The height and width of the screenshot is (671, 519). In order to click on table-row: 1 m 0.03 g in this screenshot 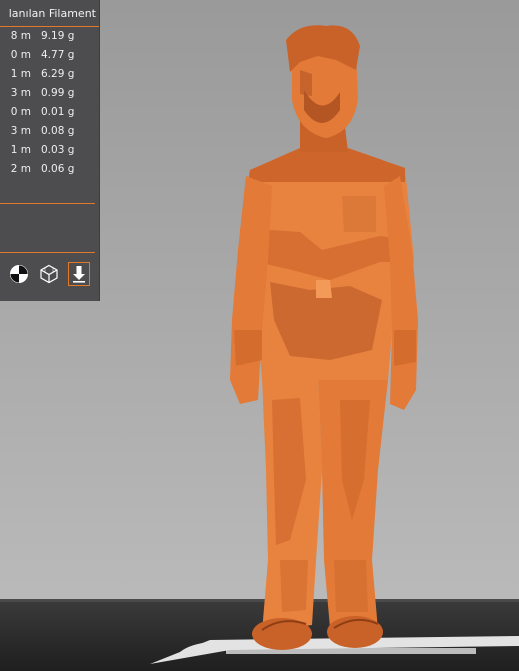, I will do `click(49, 149)`.